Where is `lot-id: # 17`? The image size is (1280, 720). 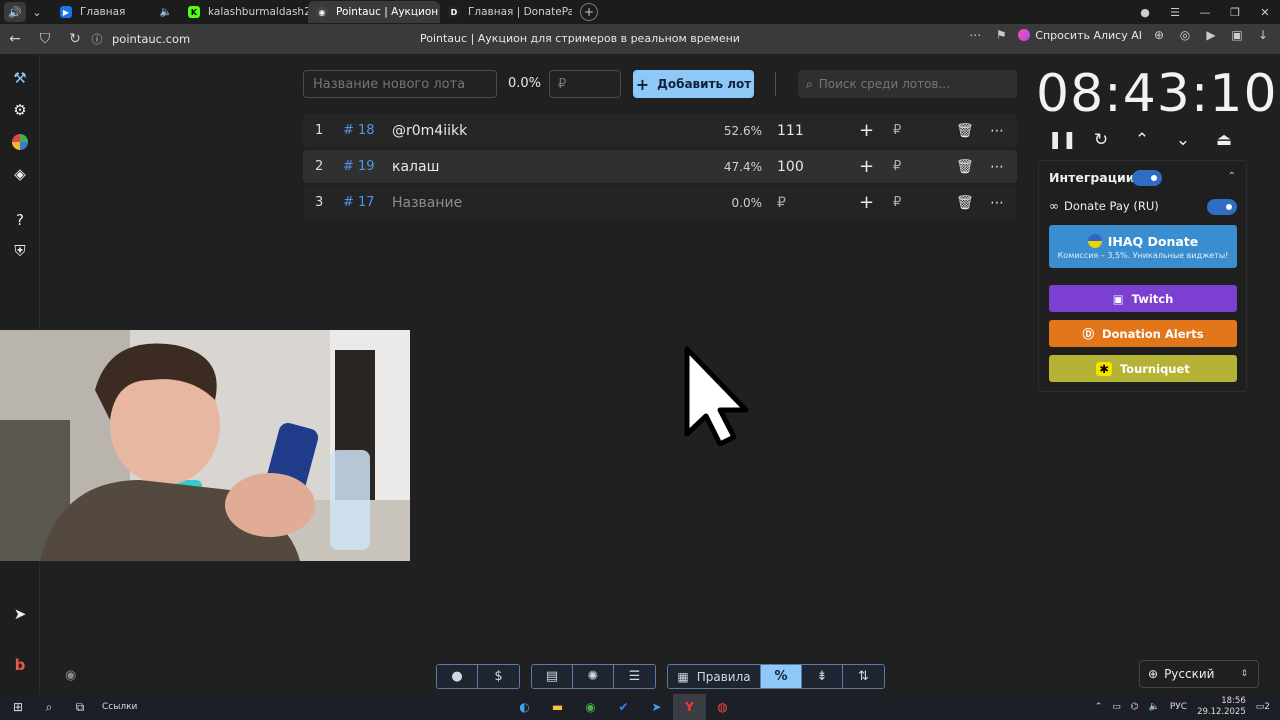 lot-id: # 17 is located at coordinates (359, 202).